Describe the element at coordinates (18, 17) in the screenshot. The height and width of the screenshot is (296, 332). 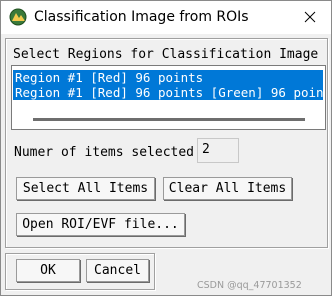
I see `envi-app-icon` at that location.